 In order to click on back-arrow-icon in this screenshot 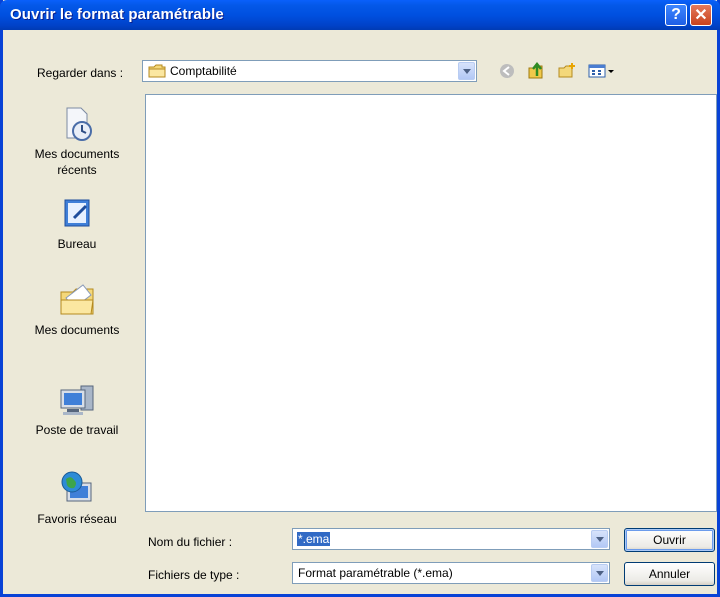, I will do `click(507, 71)`.